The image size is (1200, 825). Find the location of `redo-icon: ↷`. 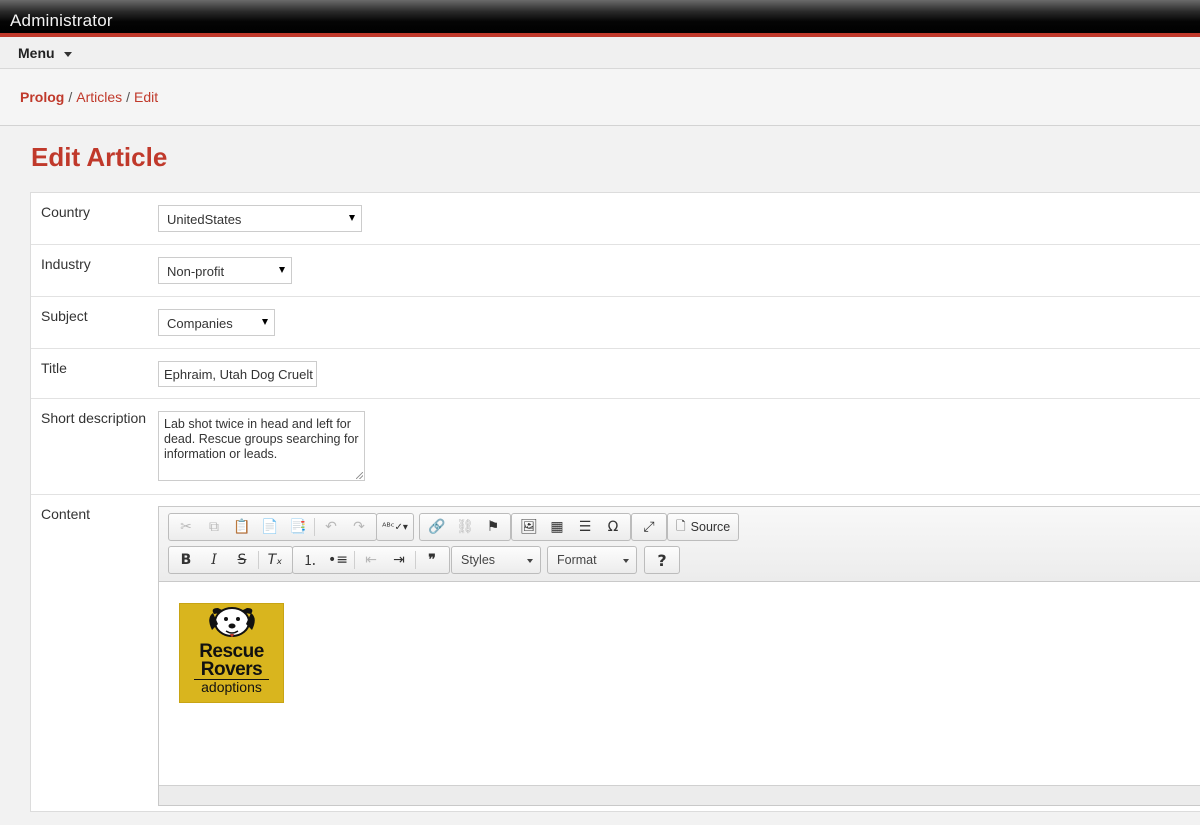

redo-icon: ↷ is located at coordinates (359, 527).